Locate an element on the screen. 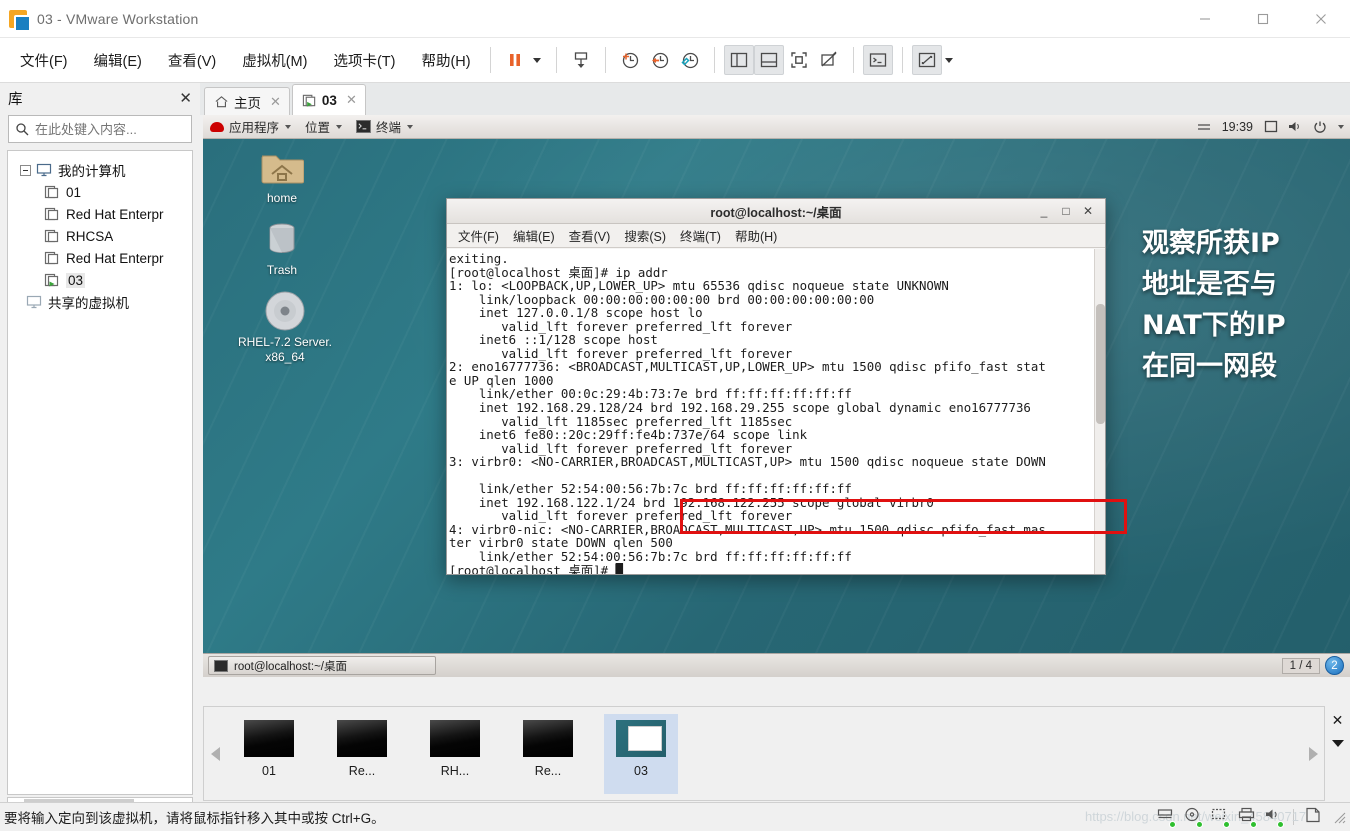 This screenshot has height=831, width=1350. sidebar-item-vm-rhel-1: Red Hat Enterpr is located at coordinates (100, 214).